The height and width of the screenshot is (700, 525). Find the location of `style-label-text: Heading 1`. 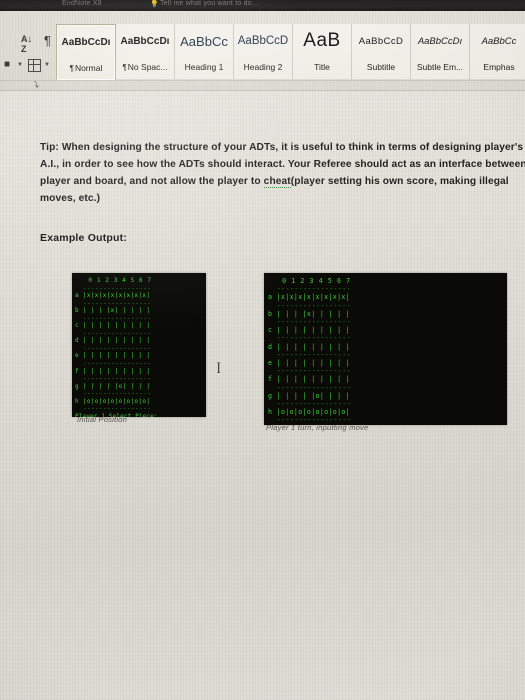

style-label-text: Heading 1 is located at coordinates (204, 67).